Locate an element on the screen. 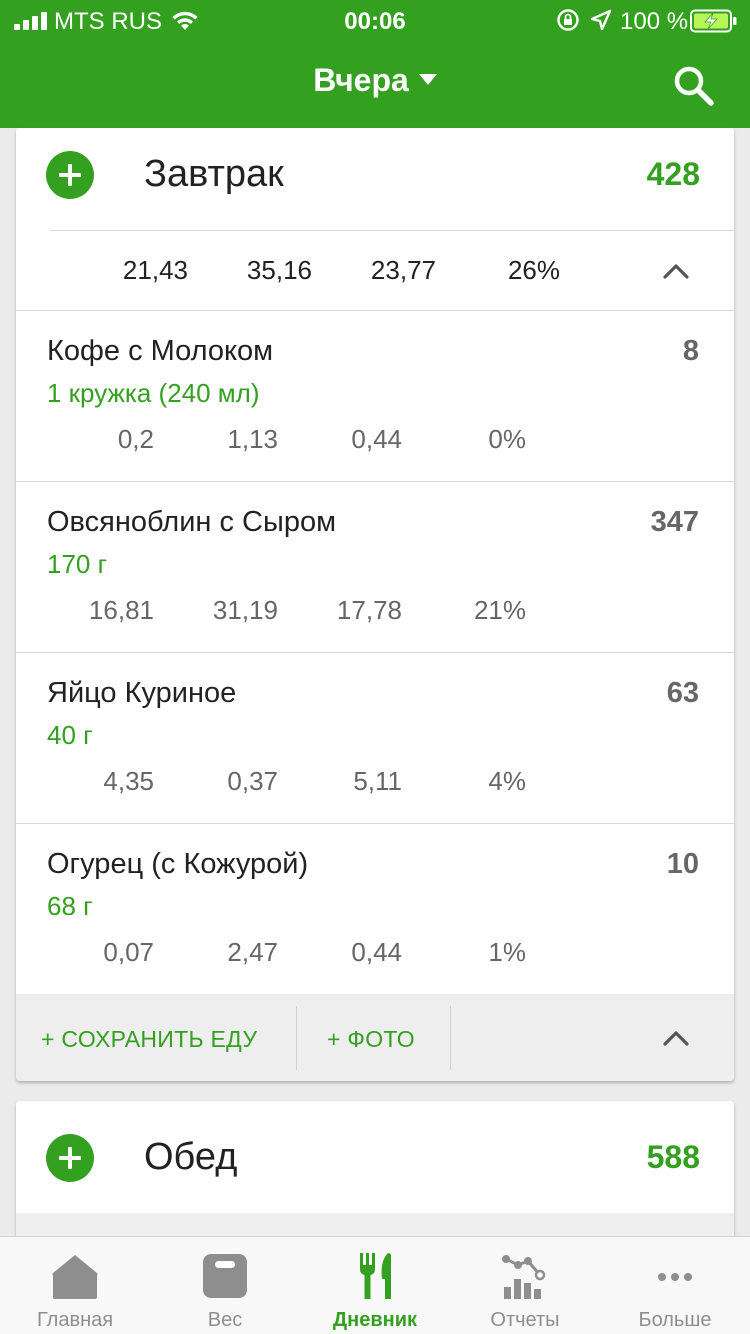 The image size is (750, 1334). food-portion: 1 кружка (240 мл) is located at coordinates (153, 393).